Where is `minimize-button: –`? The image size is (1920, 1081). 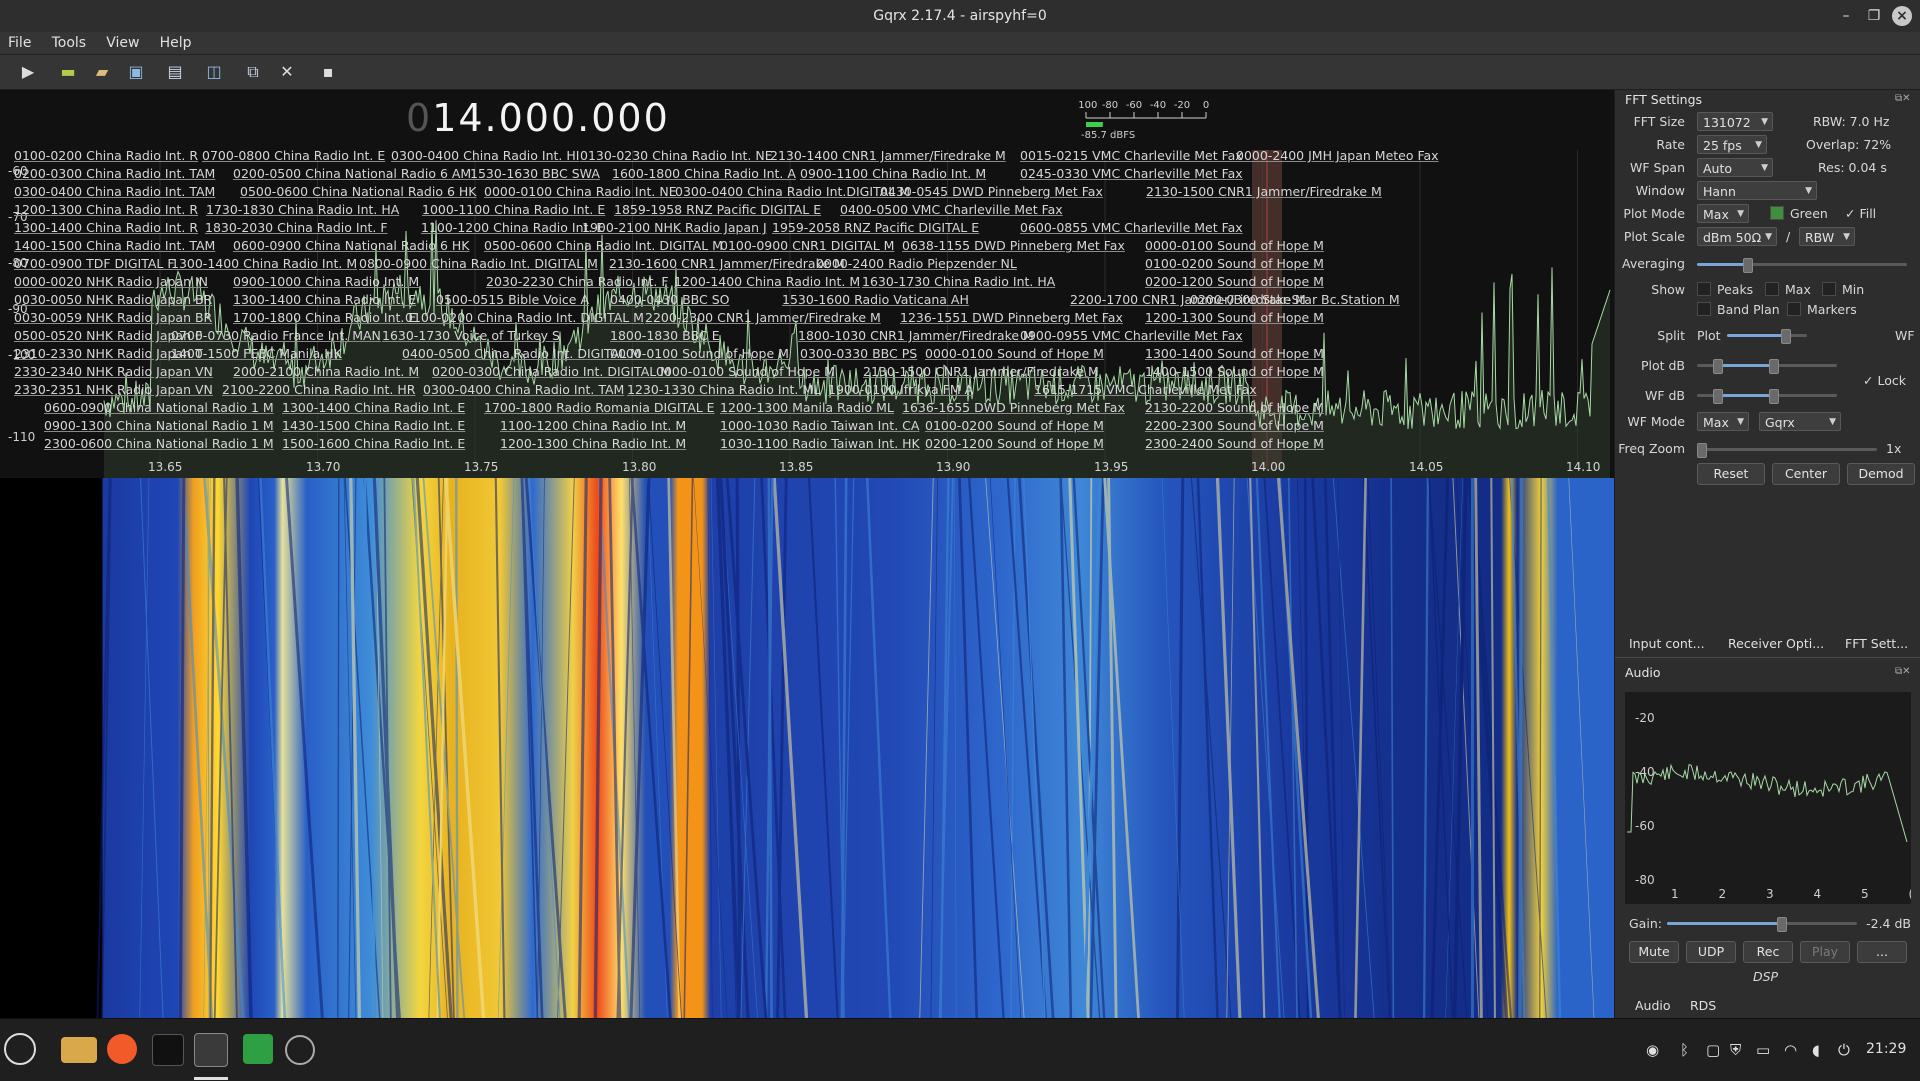 minimize-button: – is located at coordinates (1846, 16).